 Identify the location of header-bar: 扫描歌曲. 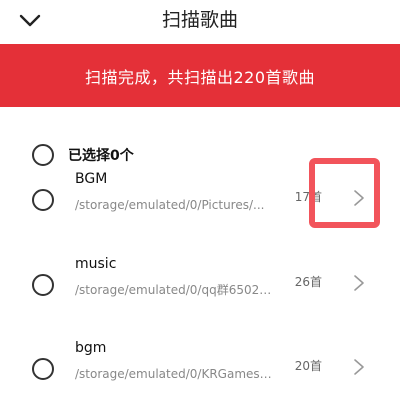
(200, 22).